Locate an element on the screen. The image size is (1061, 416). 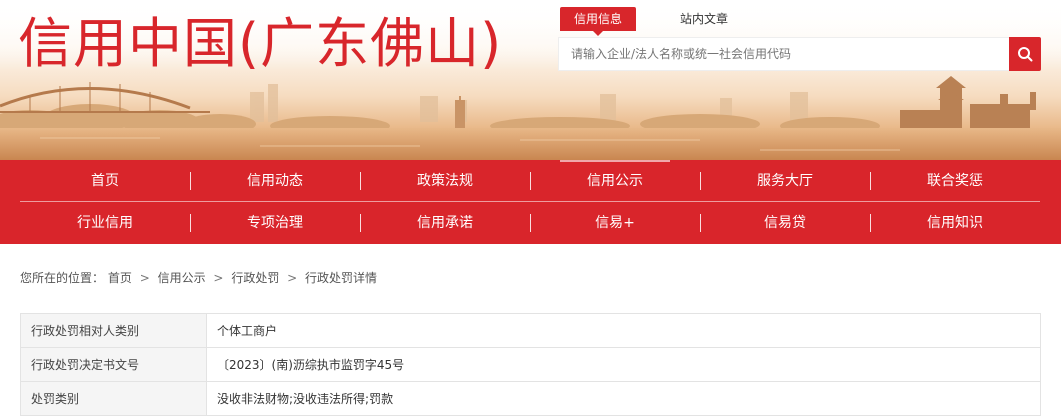
nav-row-primary: 首页 信用动态 政策法规 信用公示 服务大厅 联合奖惩 is located at coordinates (530, 181).